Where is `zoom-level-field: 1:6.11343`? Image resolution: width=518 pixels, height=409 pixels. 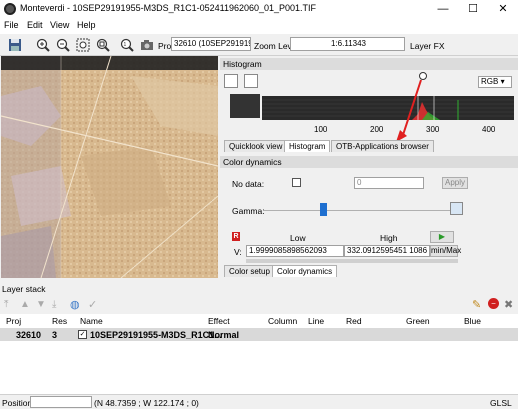
zoom-level-field: 1:6.11343 is located at coordinates (347, 44).